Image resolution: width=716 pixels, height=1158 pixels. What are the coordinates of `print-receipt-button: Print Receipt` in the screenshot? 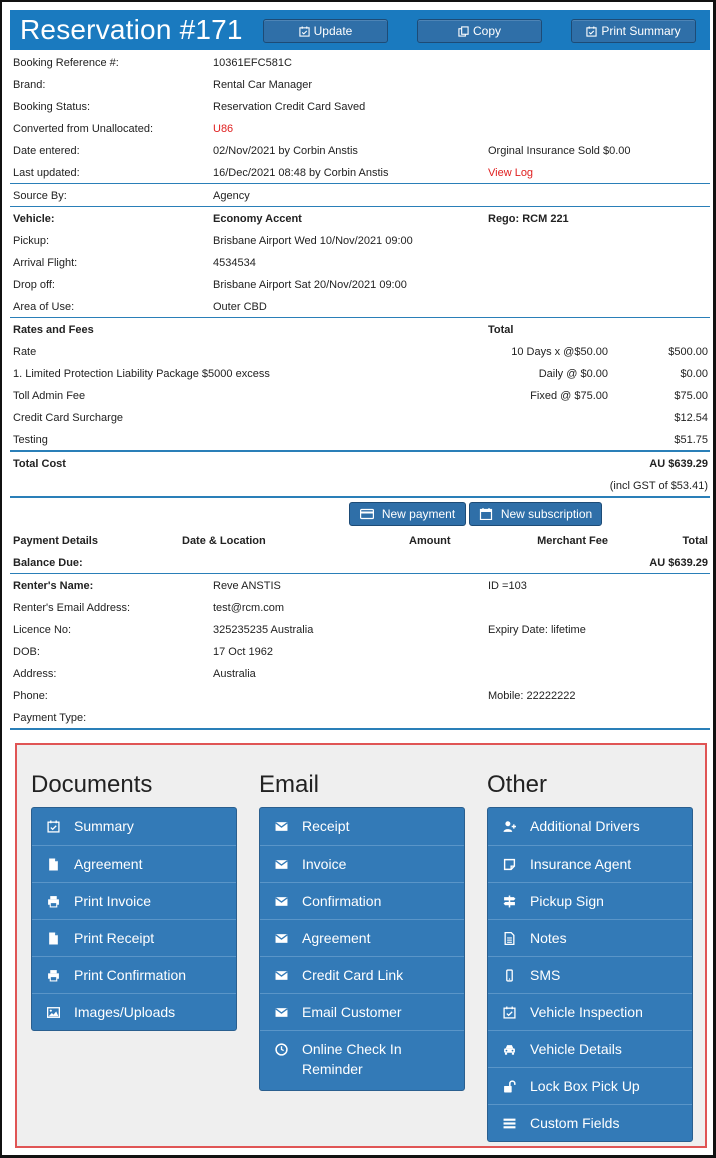 It's located at (134, 937).